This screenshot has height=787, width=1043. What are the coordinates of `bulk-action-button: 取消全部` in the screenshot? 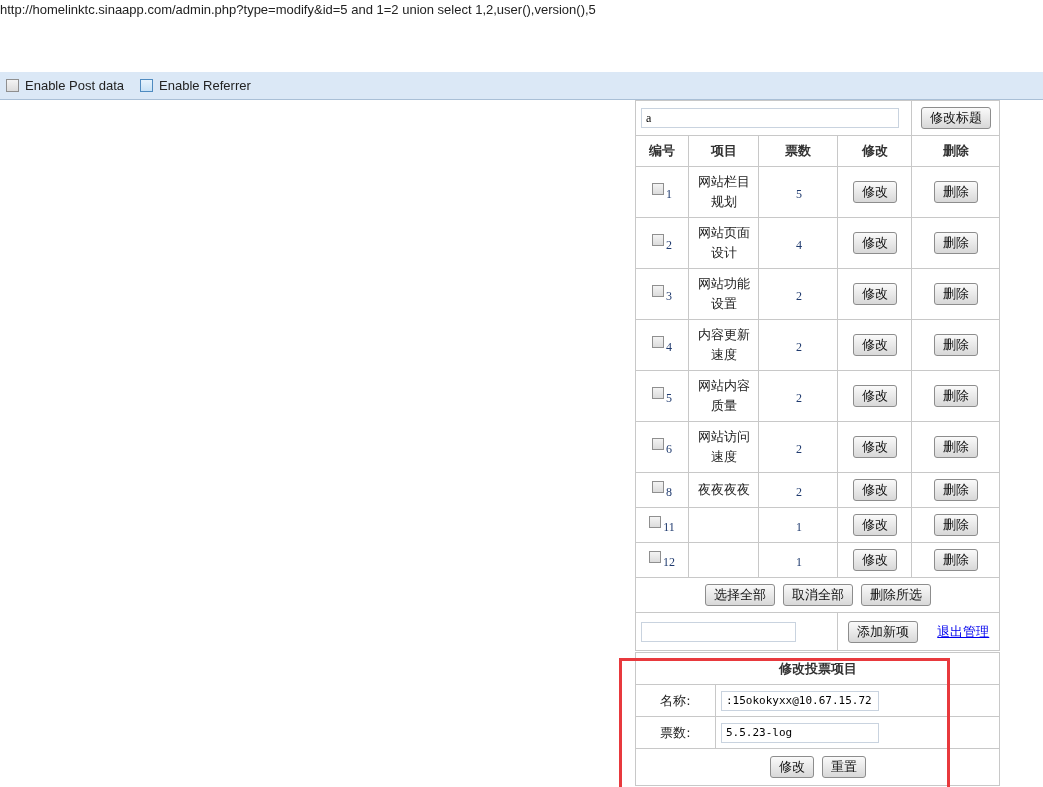 It's located at (817, 595).